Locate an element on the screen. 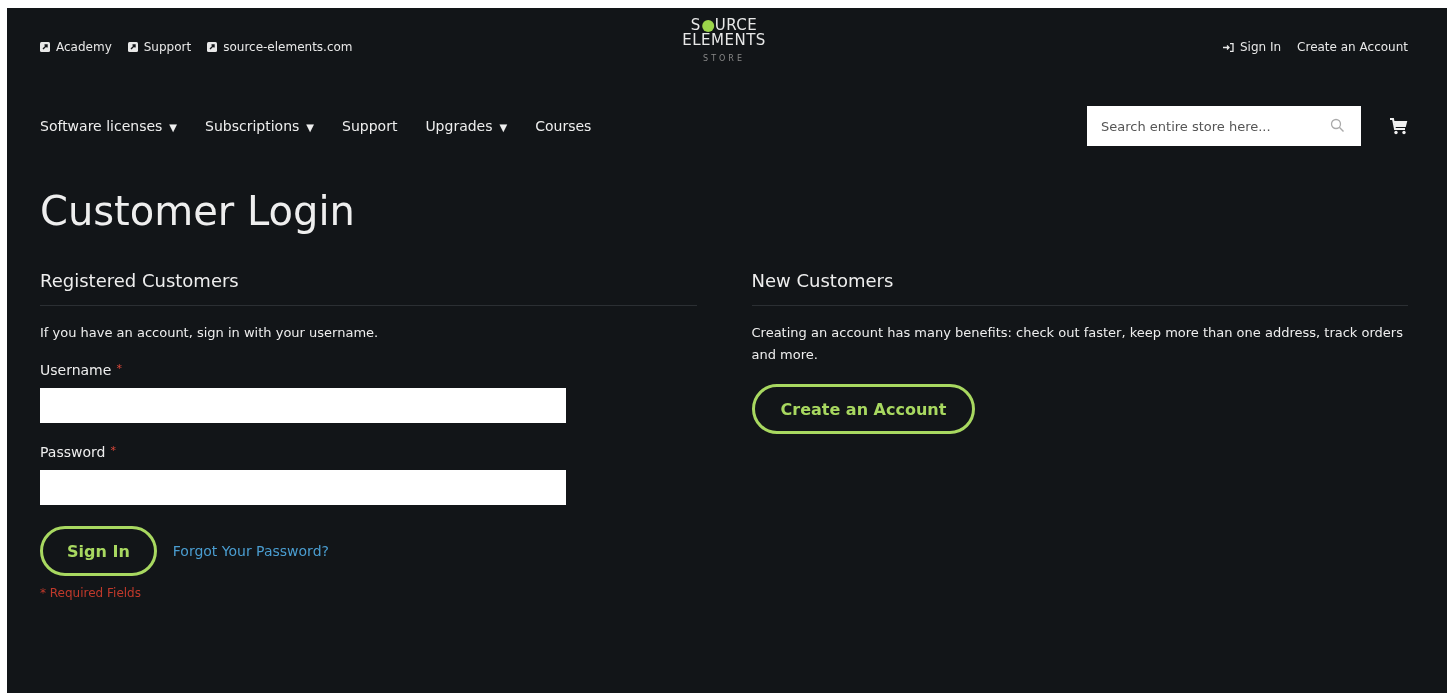  sign-in-link: Sign In is located at coordinates (1252, 47).